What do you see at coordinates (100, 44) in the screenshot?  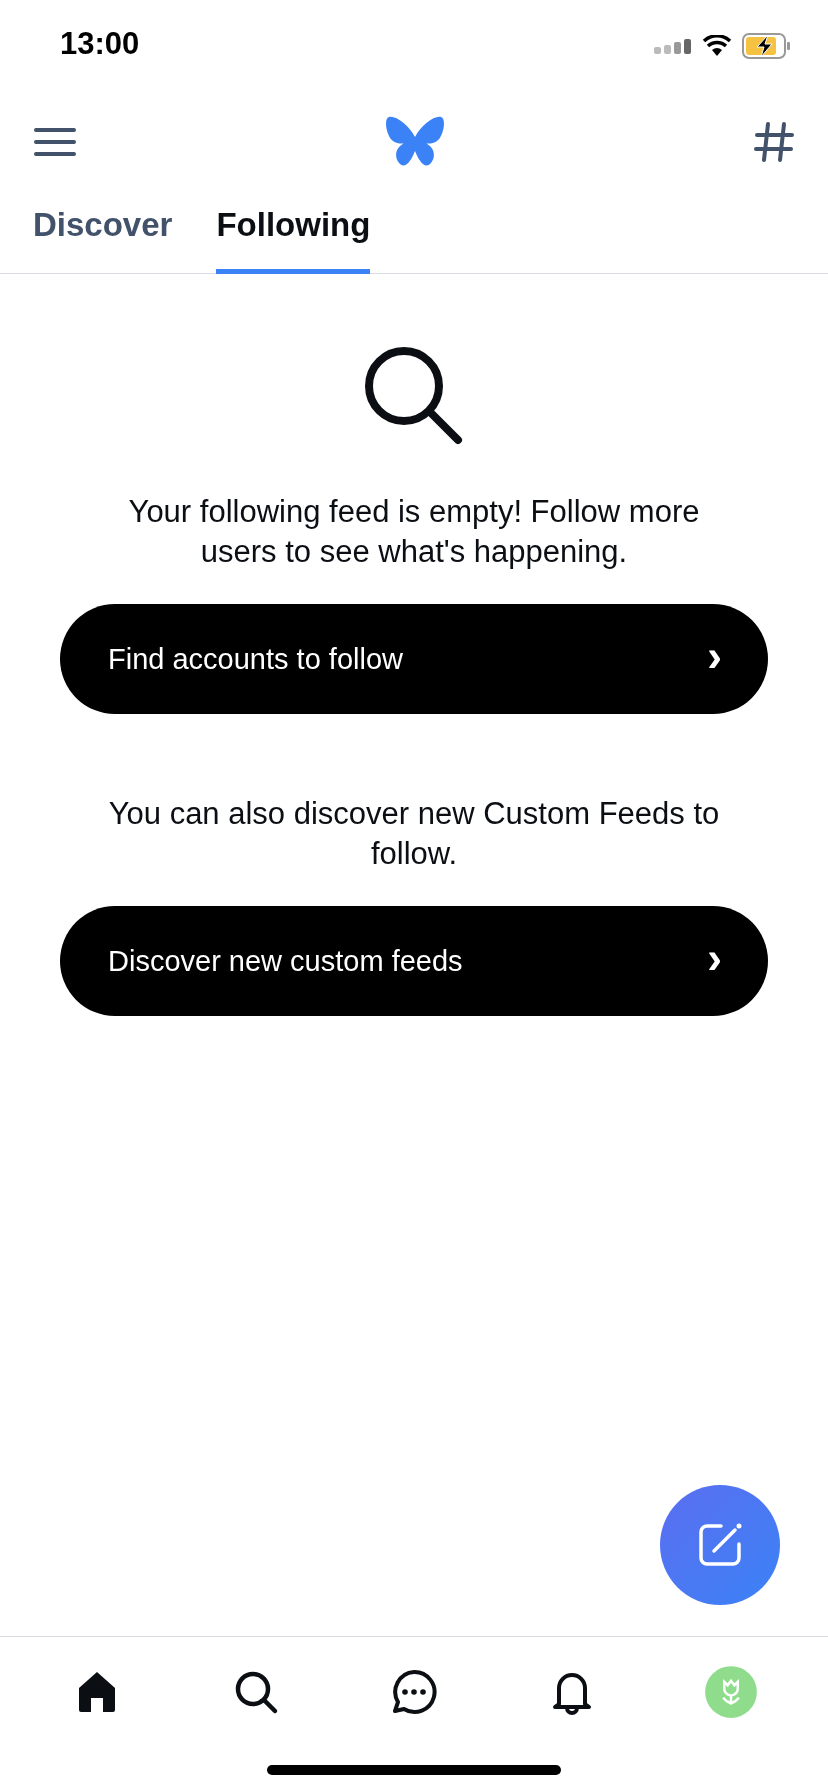 I see `status-time: 13:00` at bounding box center [100, 44].